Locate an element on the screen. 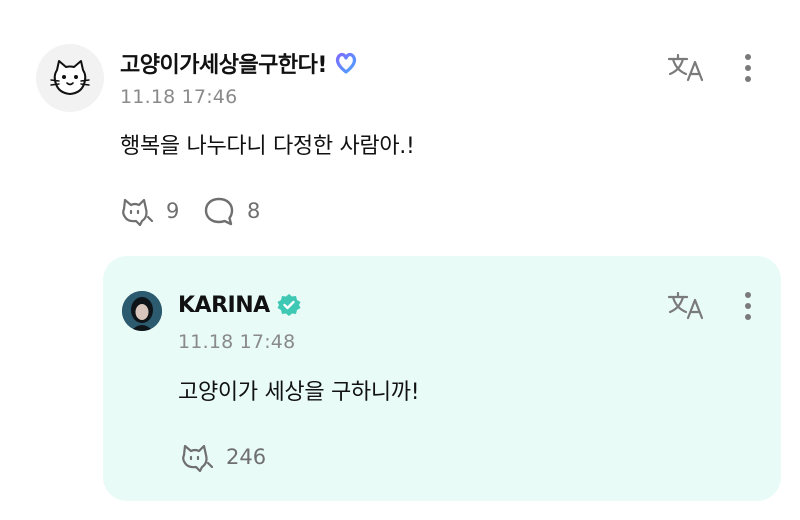  reply-translate-button is located at coordinates (686, 306).